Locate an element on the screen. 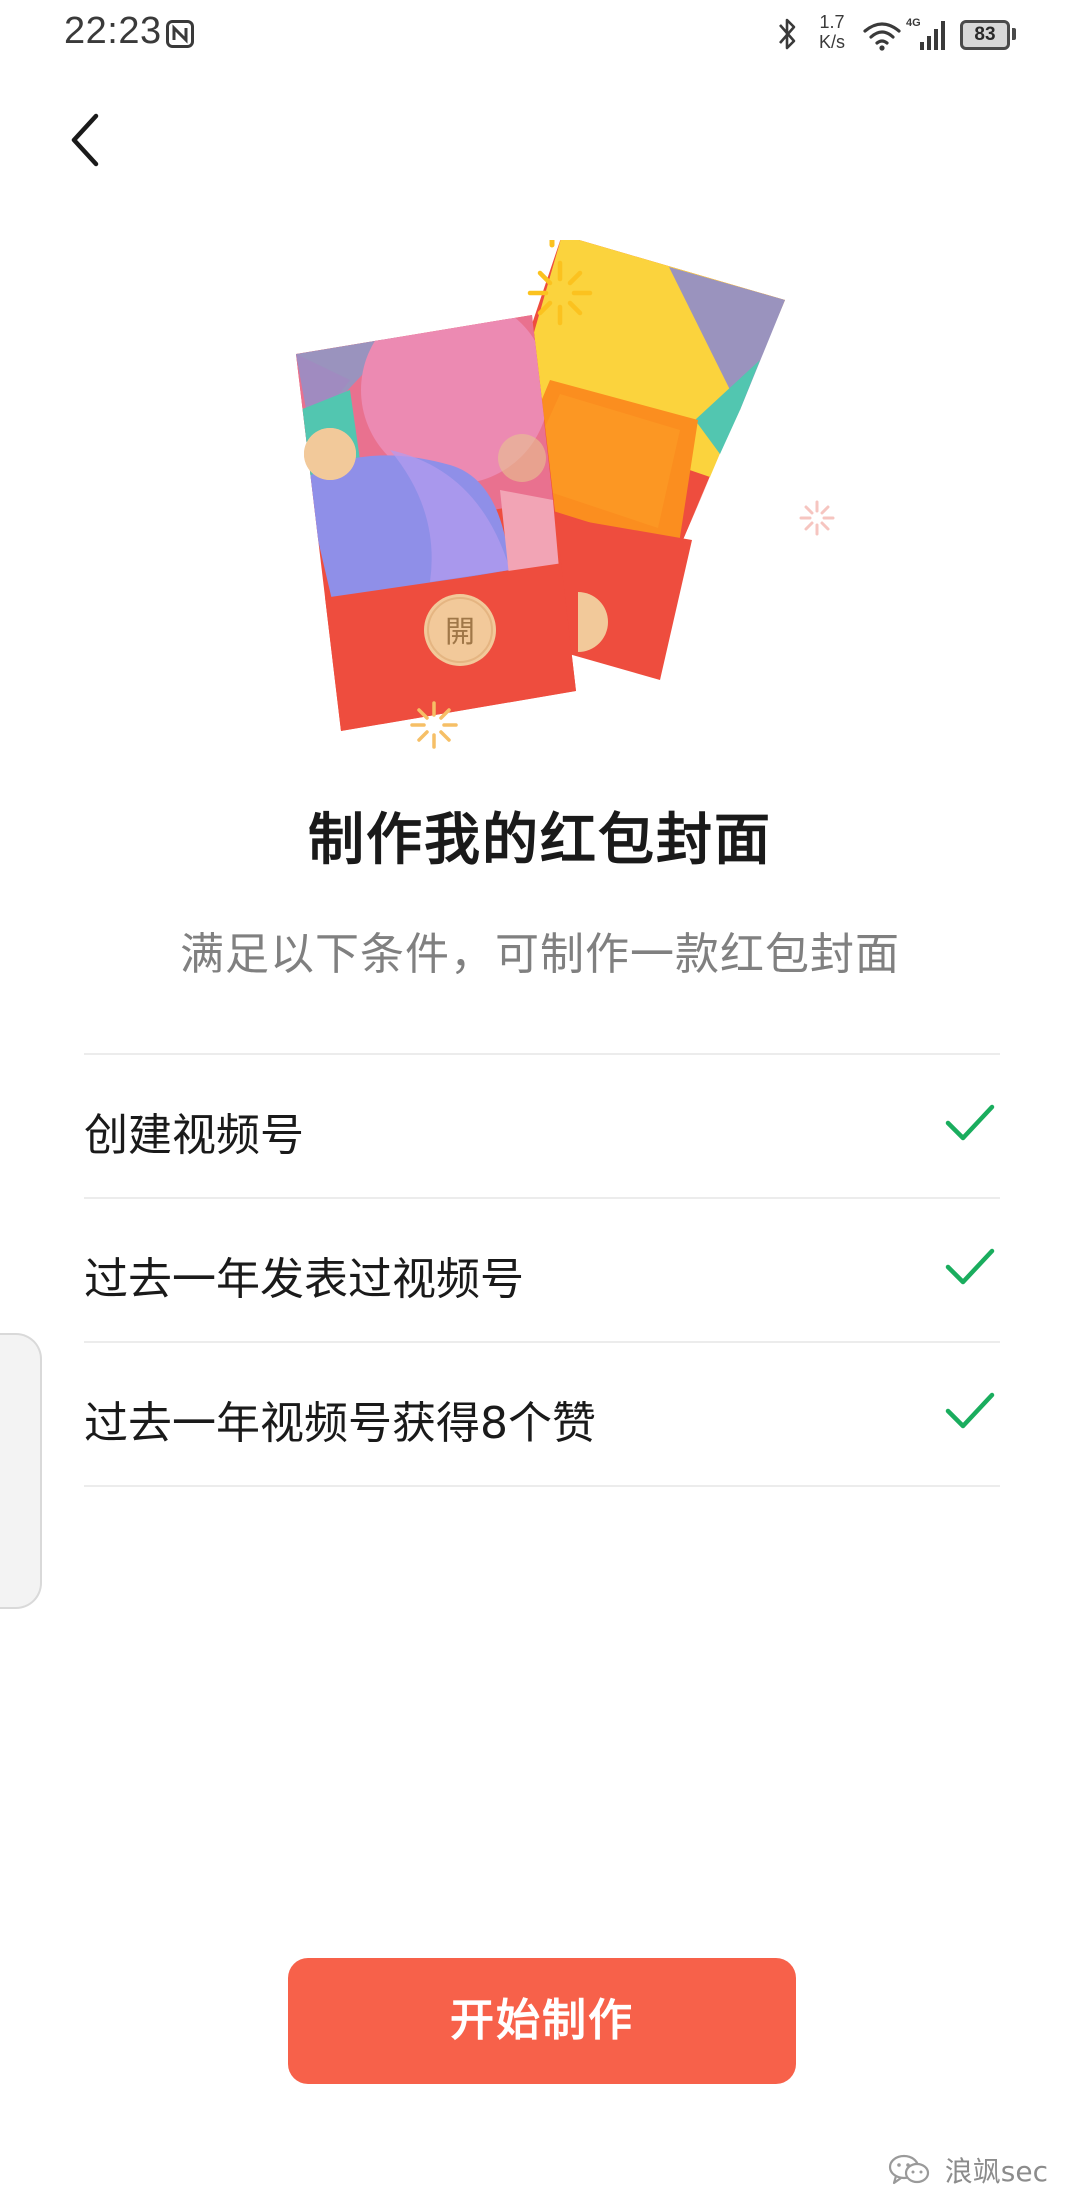  wifi-icon is located at coordinates (882, 36).